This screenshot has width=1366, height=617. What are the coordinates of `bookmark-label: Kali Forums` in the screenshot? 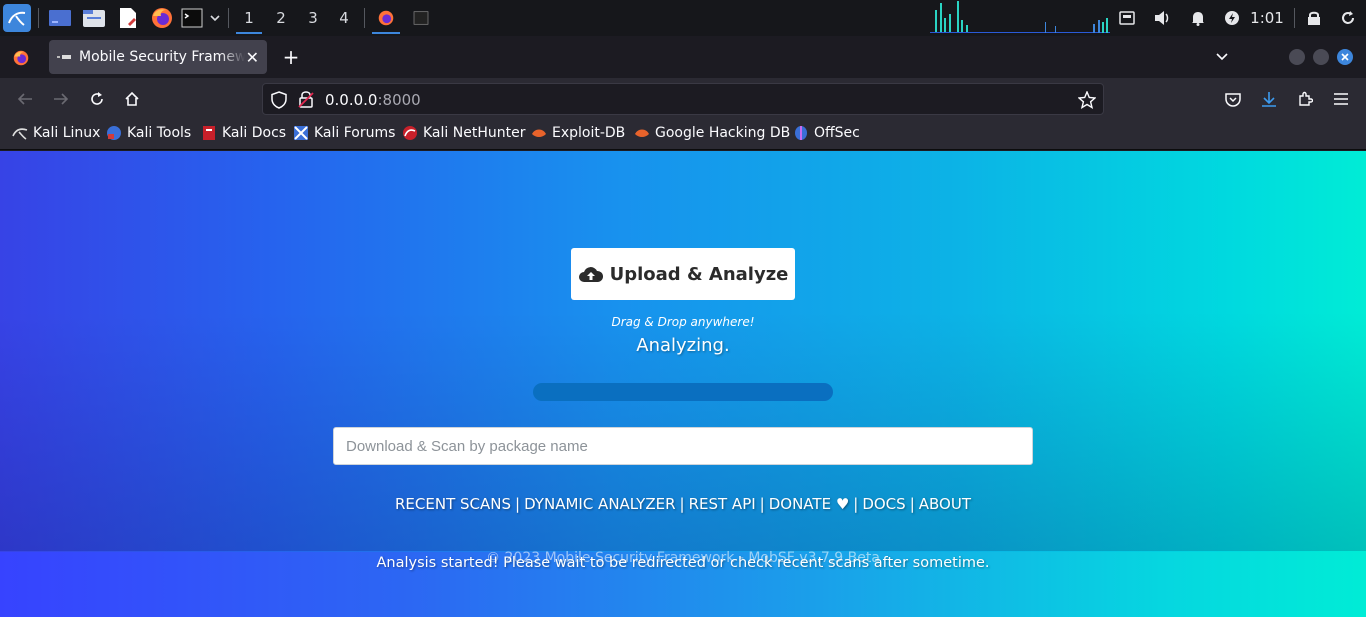 It's located at (355, 133).